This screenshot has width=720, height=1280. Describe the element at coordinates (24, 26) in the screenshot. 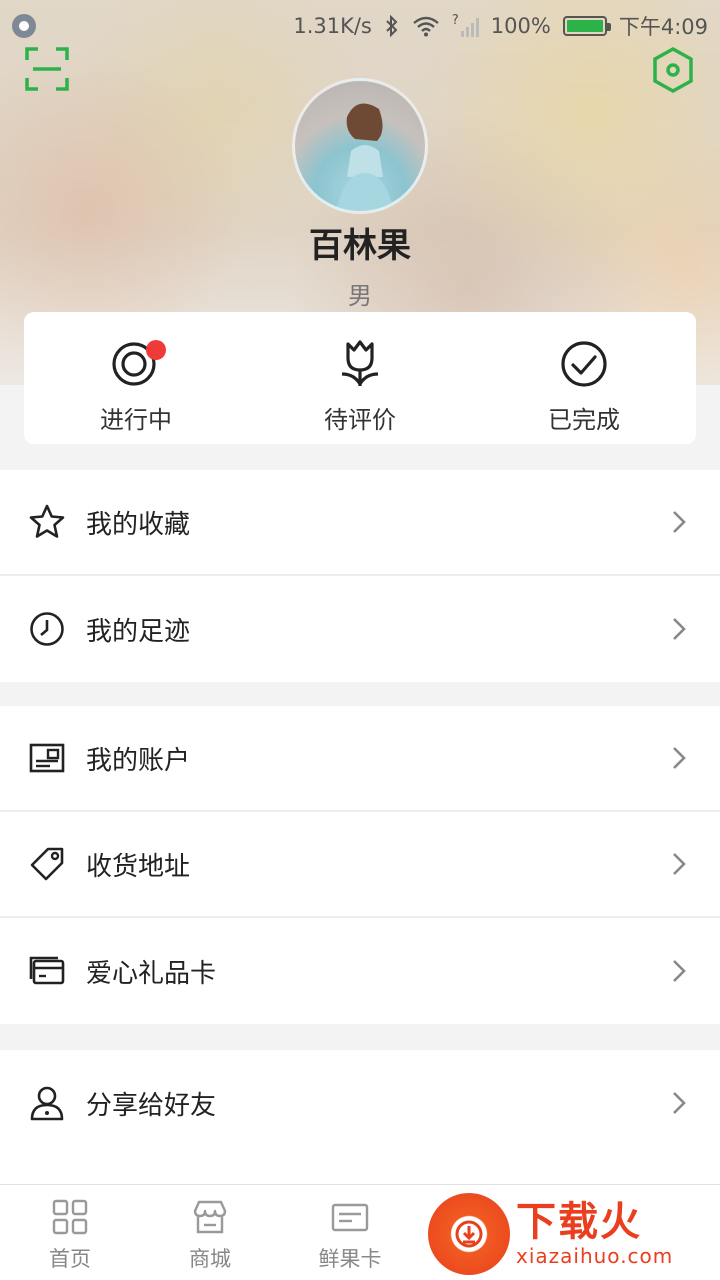

I see `notification-app-icon` at that location.